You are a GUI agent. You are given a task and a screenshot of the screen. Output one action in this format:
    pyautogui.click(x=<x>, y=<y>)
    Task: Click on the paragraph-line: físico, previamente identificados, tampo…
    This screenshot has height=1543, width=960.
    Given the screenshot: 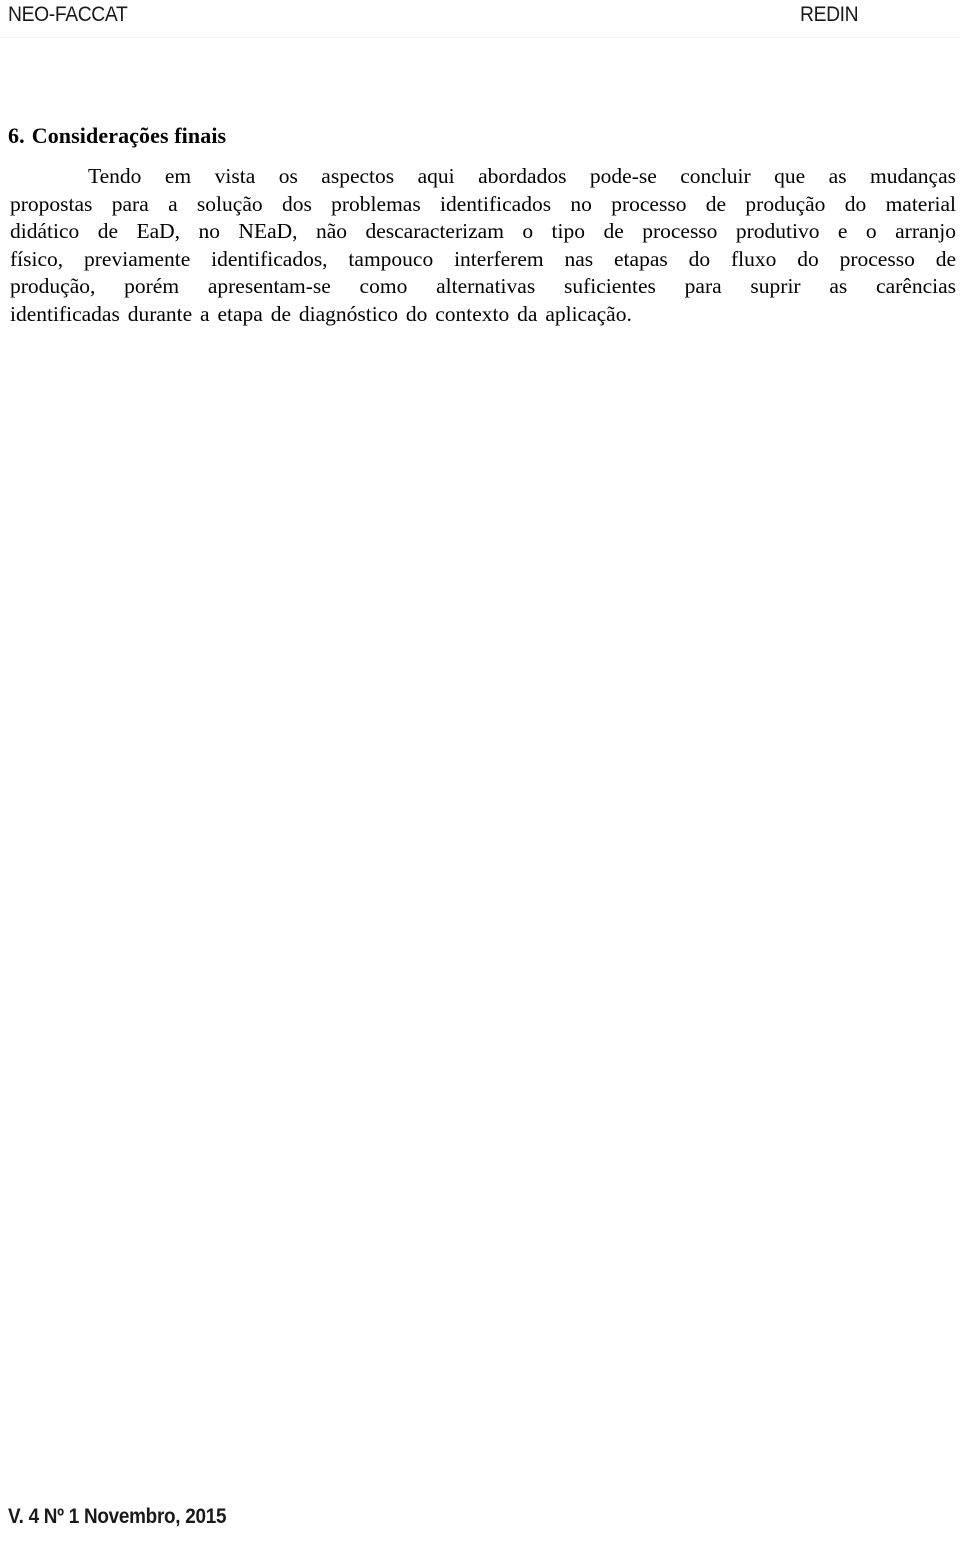 What is the action you would take?
    pyautogui.click(x=483, y=258)
    